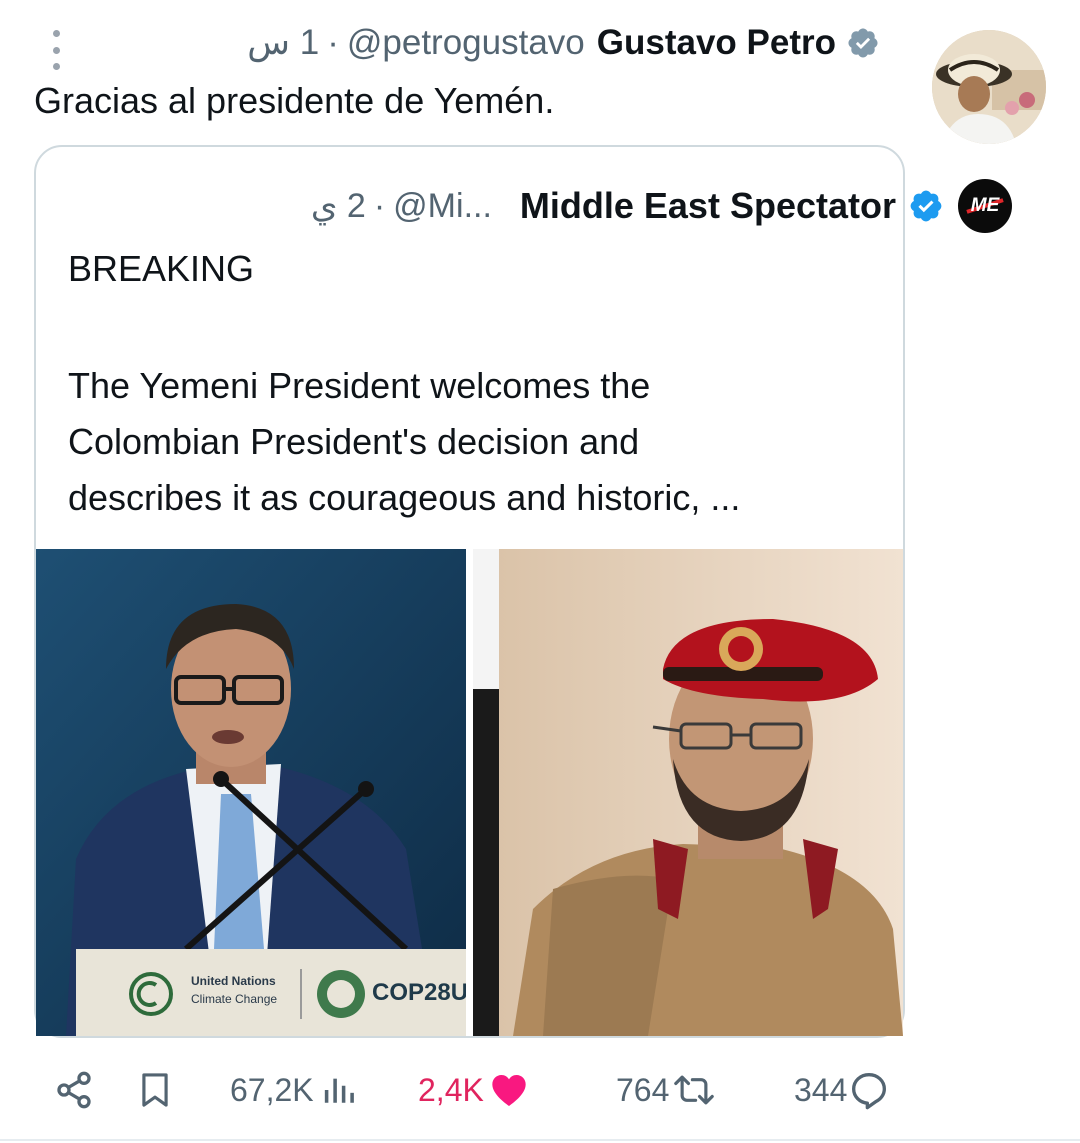  I want to click on quoted-body-line: Colombian President's decision and, so click(354, 441).